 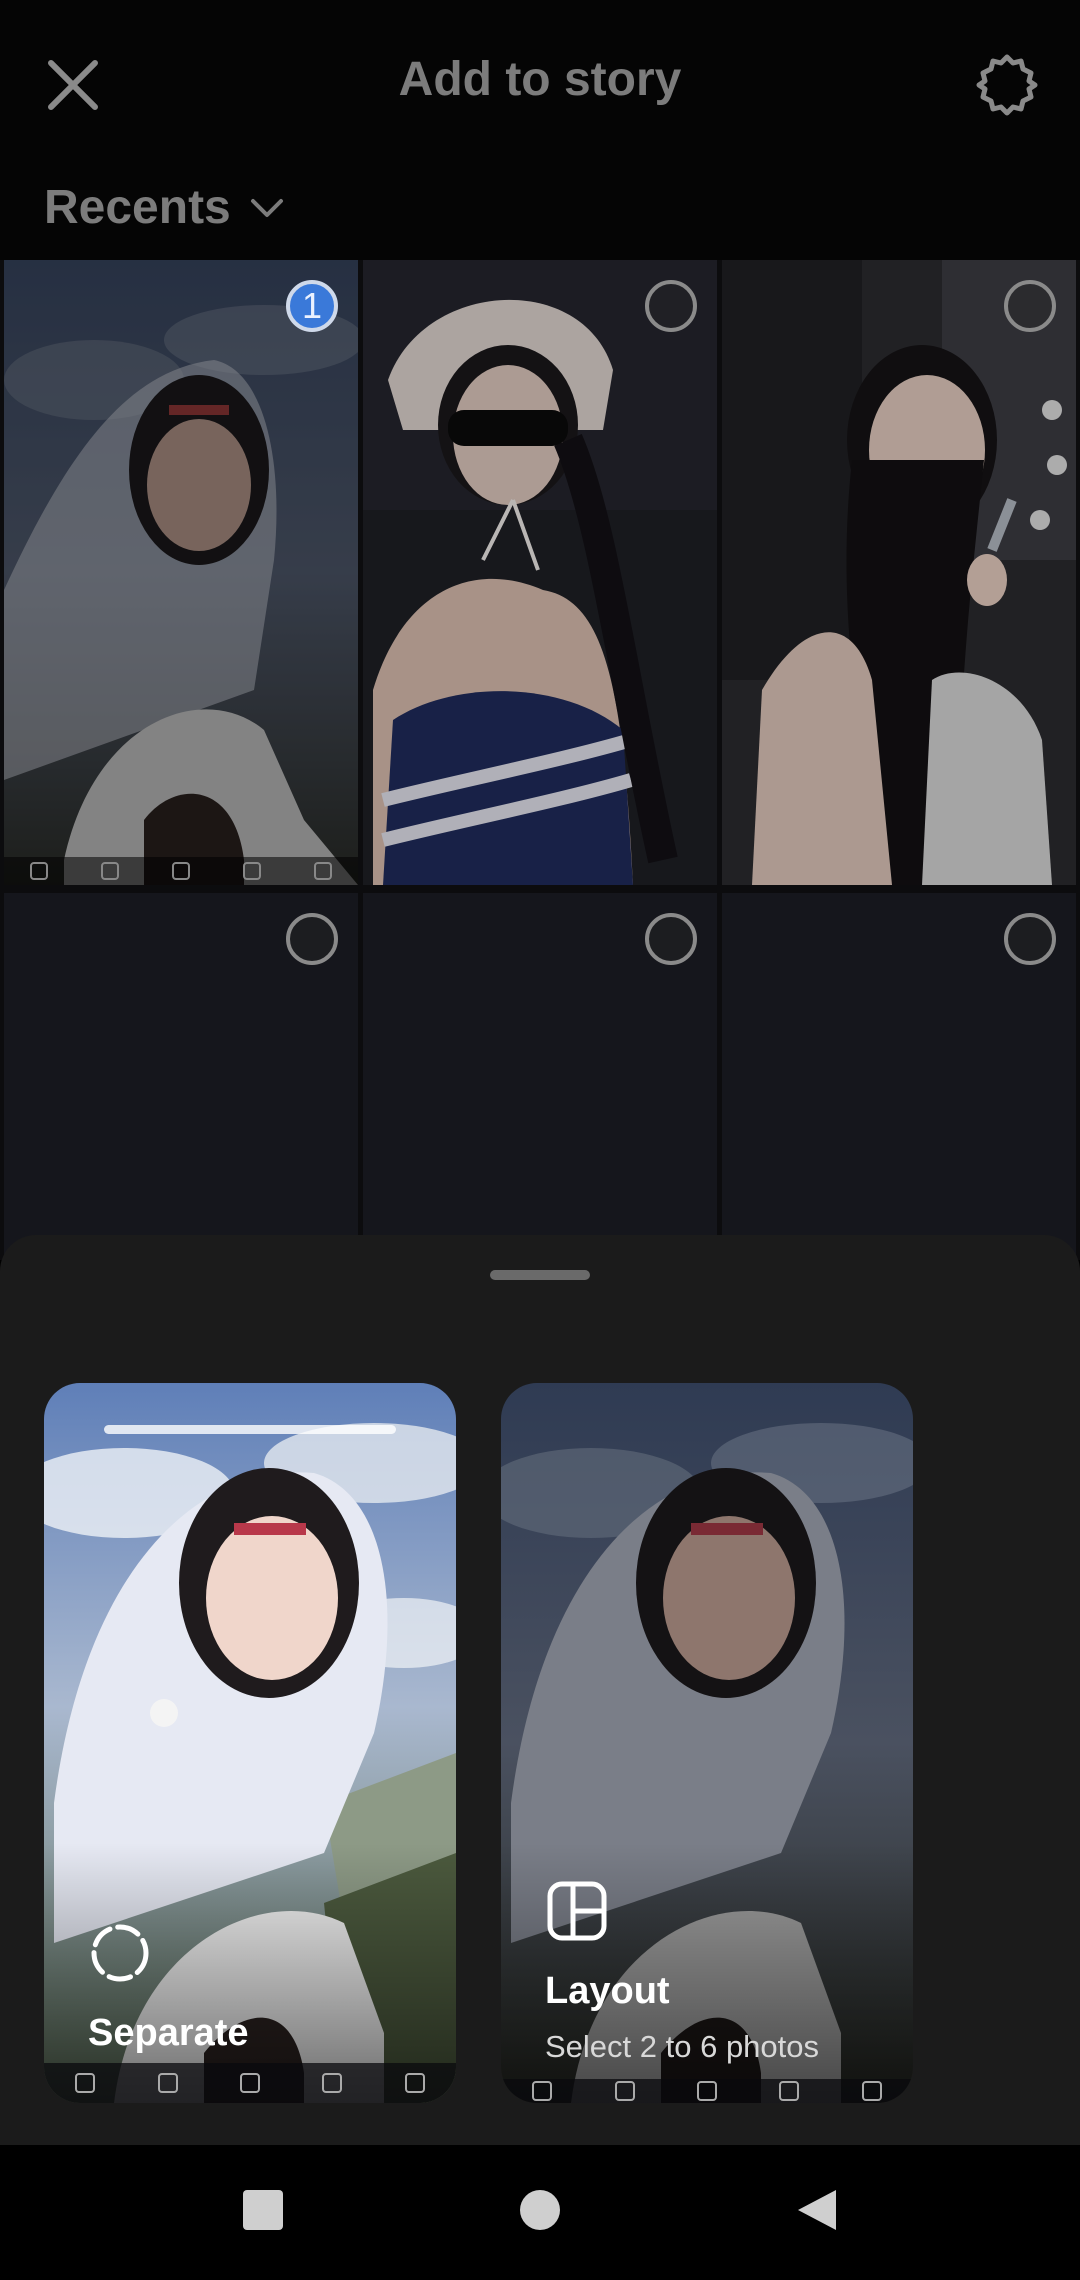 I want to click on recents-button, so click(x=263, y=2210).